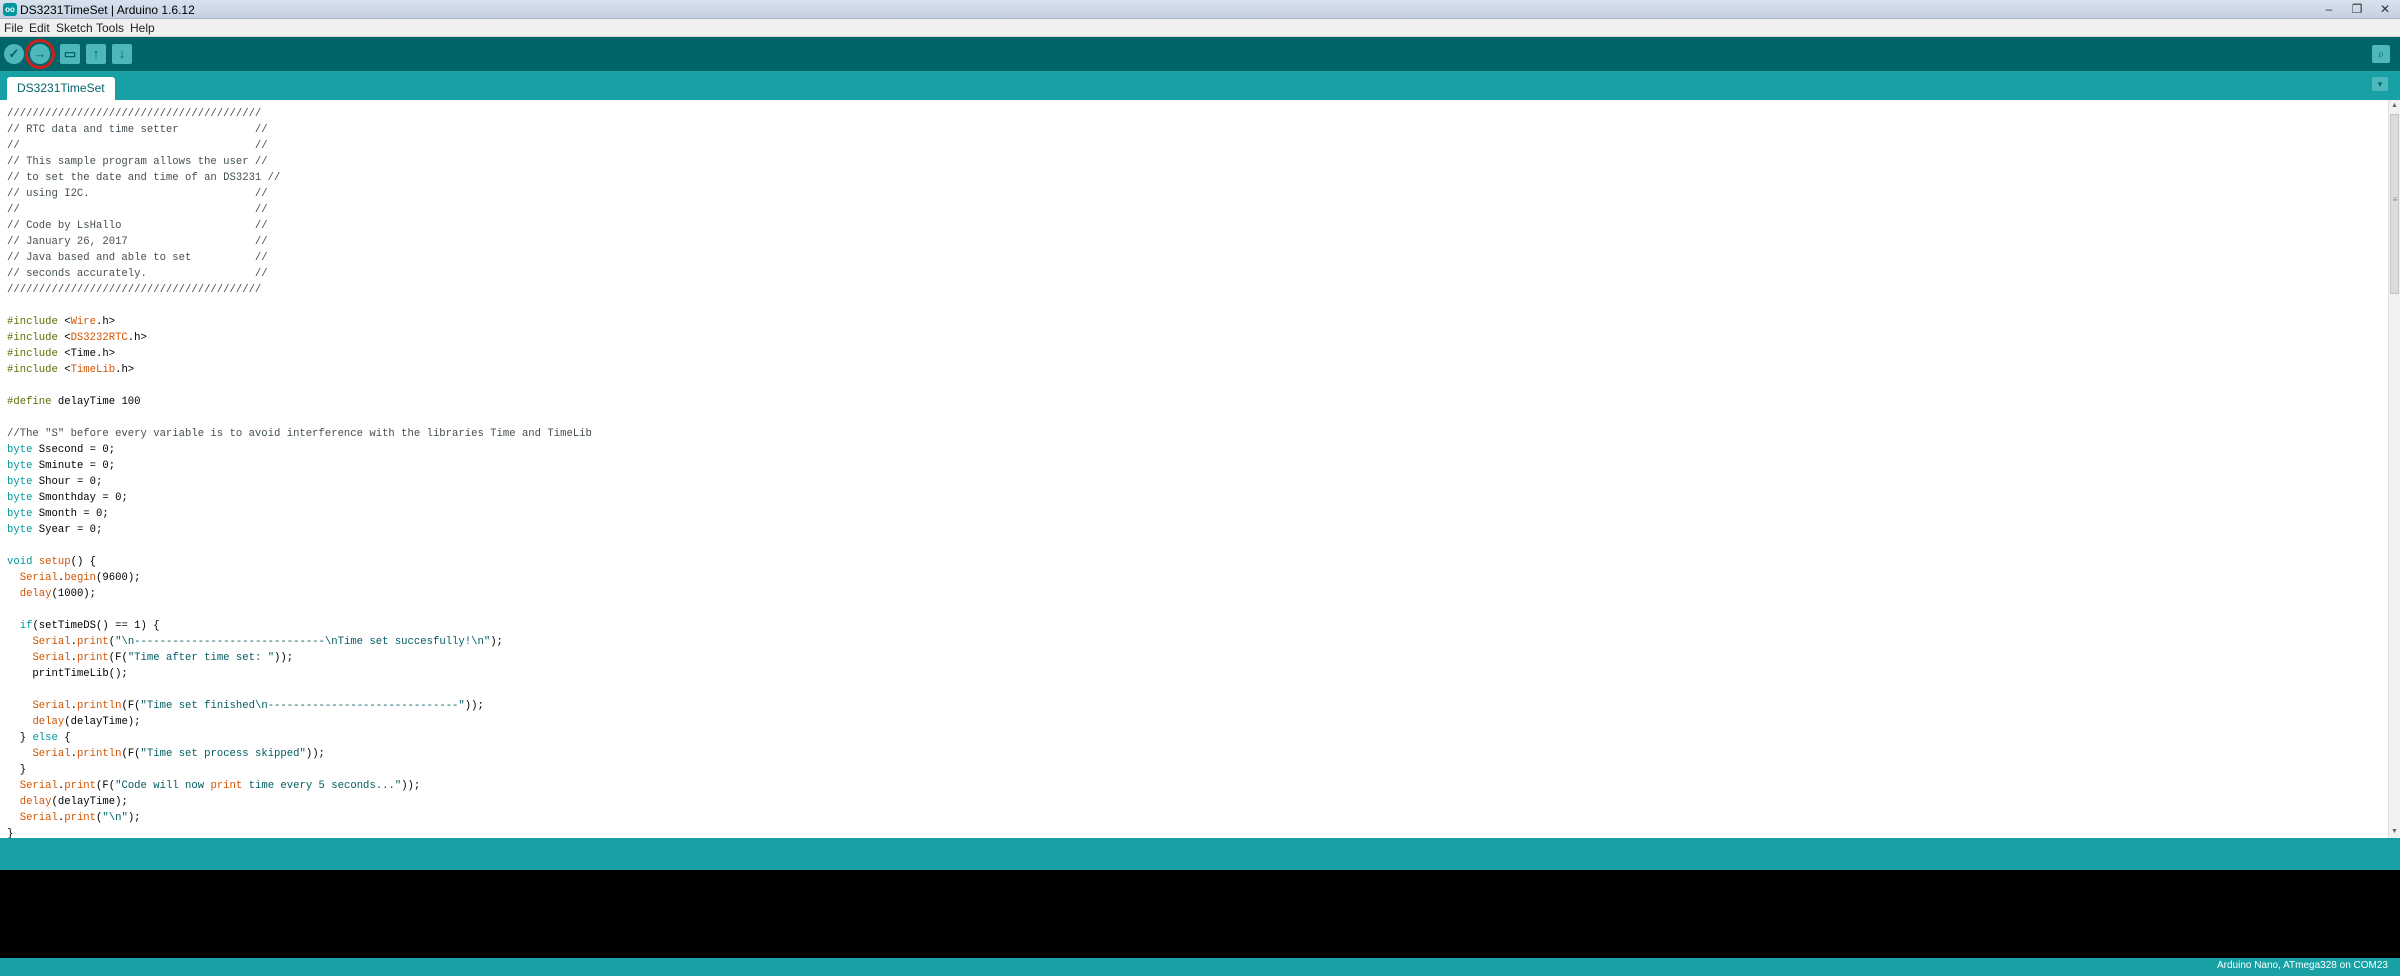  What do you see at coordinates (299, 402) in the screenshot?
I see `code-line: #define delayTime 100` at bounding box center [299, 402].